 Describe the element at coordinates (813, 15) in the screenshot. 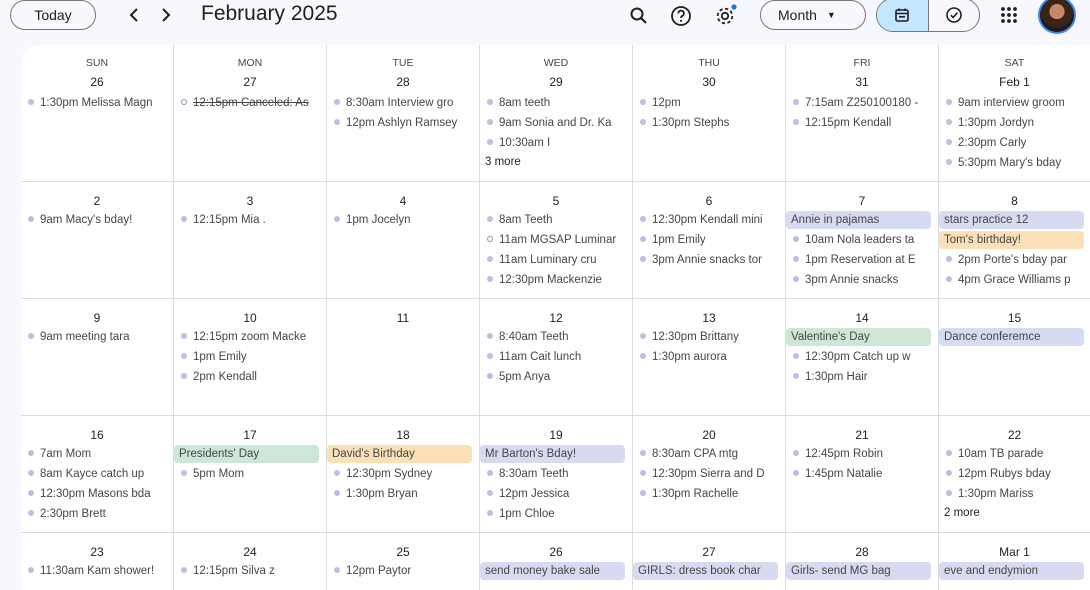

I see `view-select: Month ▼` at that location.